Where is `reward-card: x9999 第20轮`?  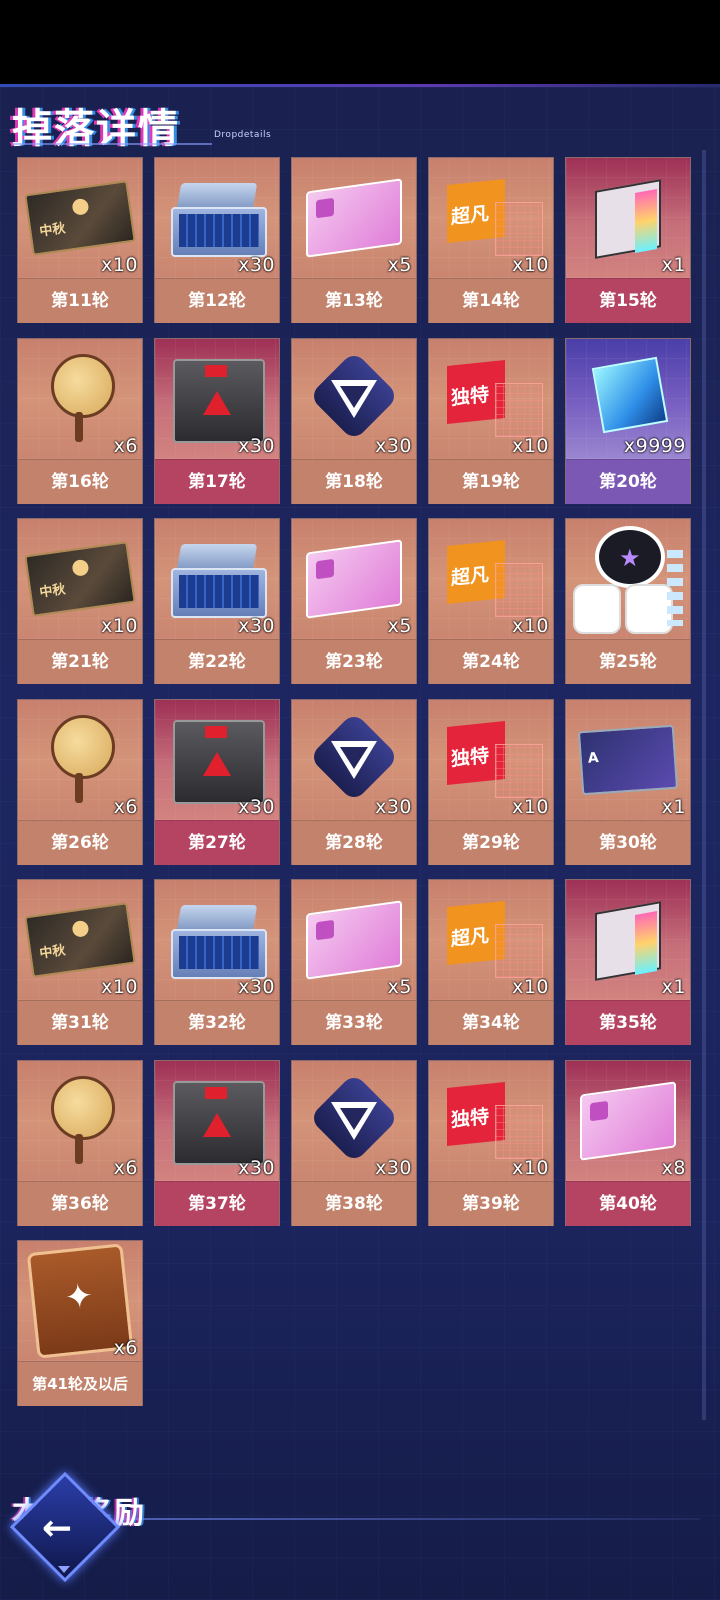 reward-card: x9999 第20轮 is located at coordinates (628, 421).